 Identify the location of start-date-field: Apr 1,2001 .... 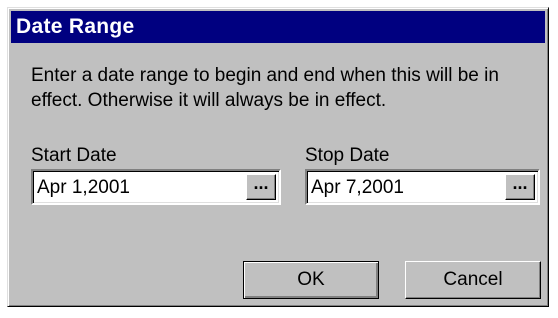
(156, 187).